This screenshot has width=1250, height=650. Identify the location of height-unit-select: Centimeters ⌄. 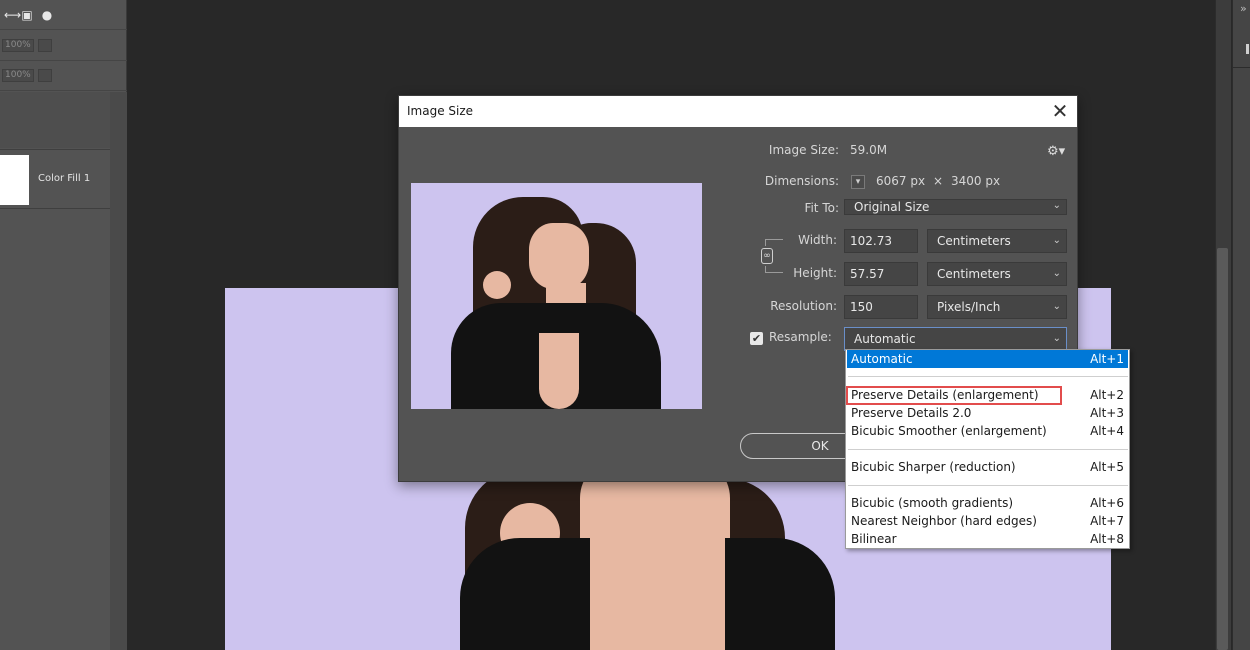
(997, 274).